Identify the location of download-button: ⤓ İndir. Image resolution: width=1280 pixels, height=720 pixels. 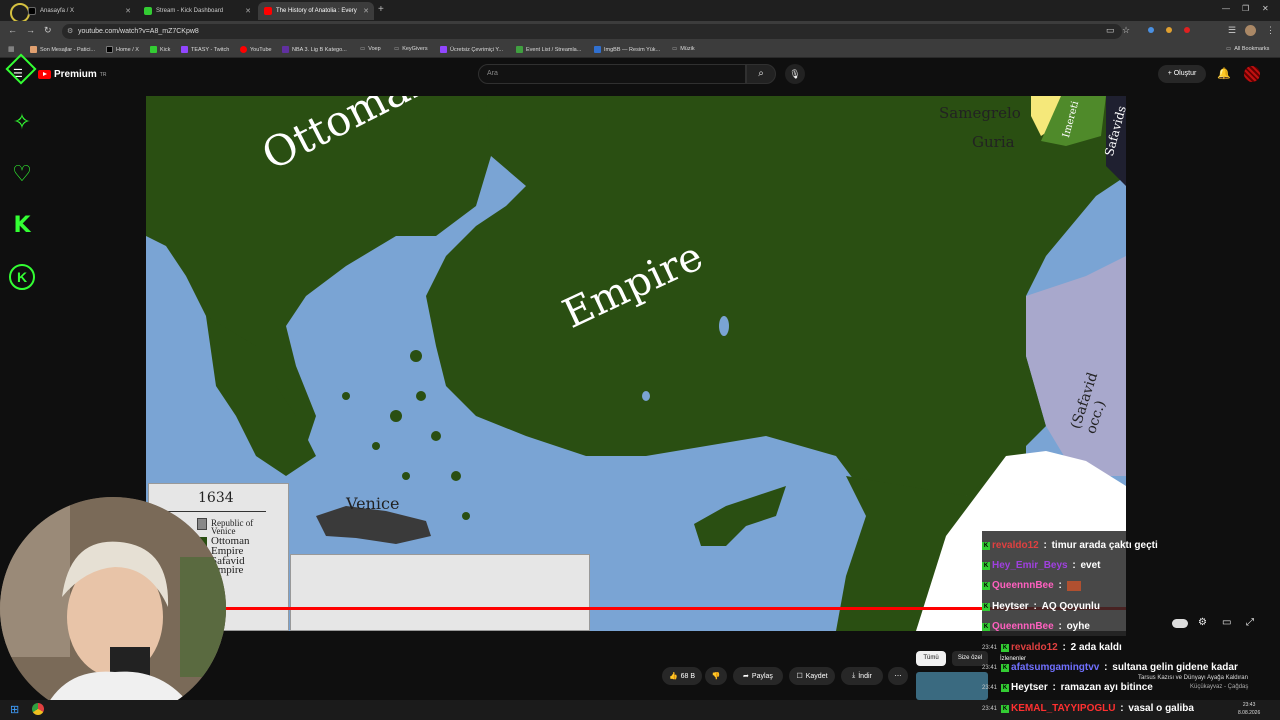
(862, 676).